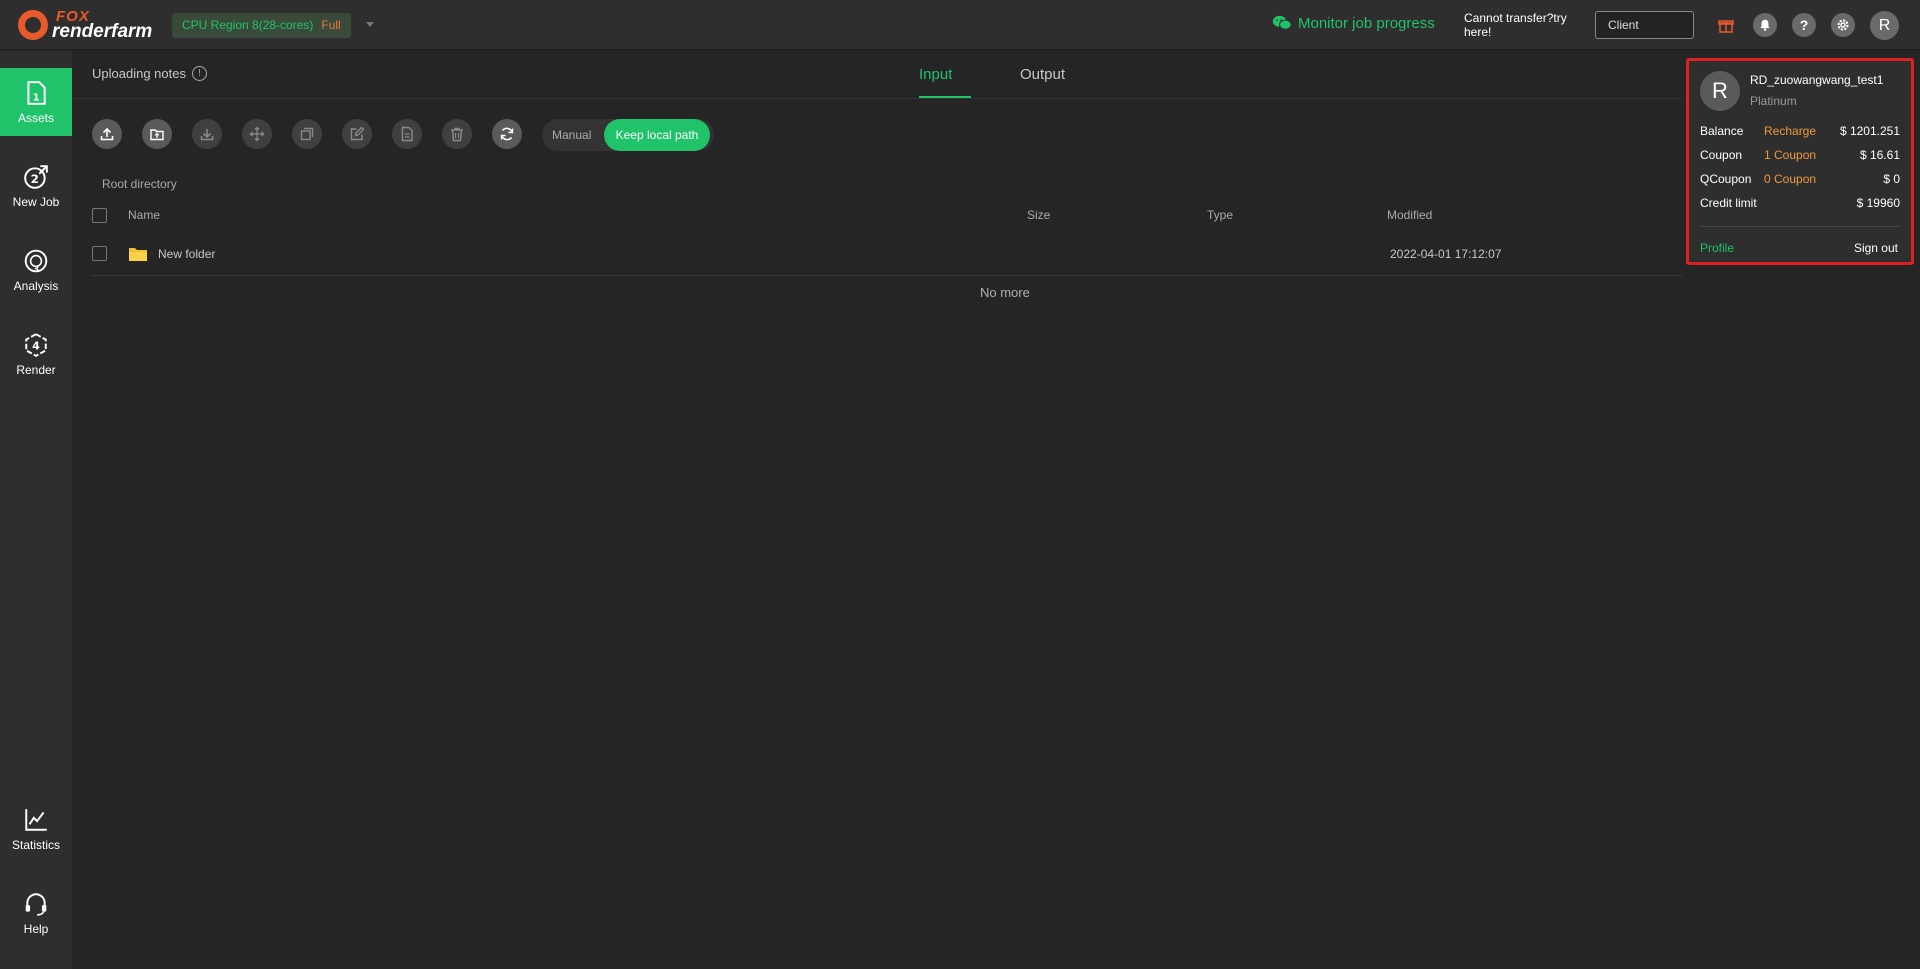  I want to click on help-icon, so click(36, 904).